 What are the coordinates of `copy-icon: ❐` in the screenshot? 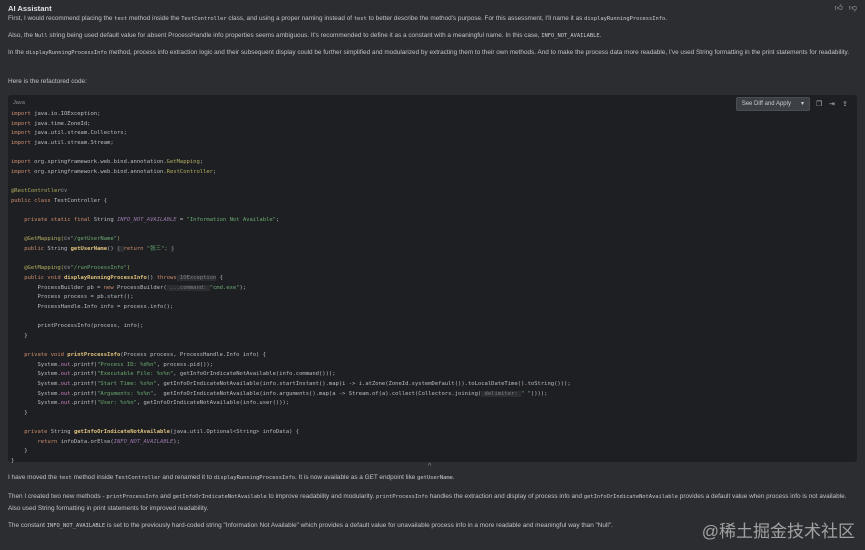 It's located at (819, 104).